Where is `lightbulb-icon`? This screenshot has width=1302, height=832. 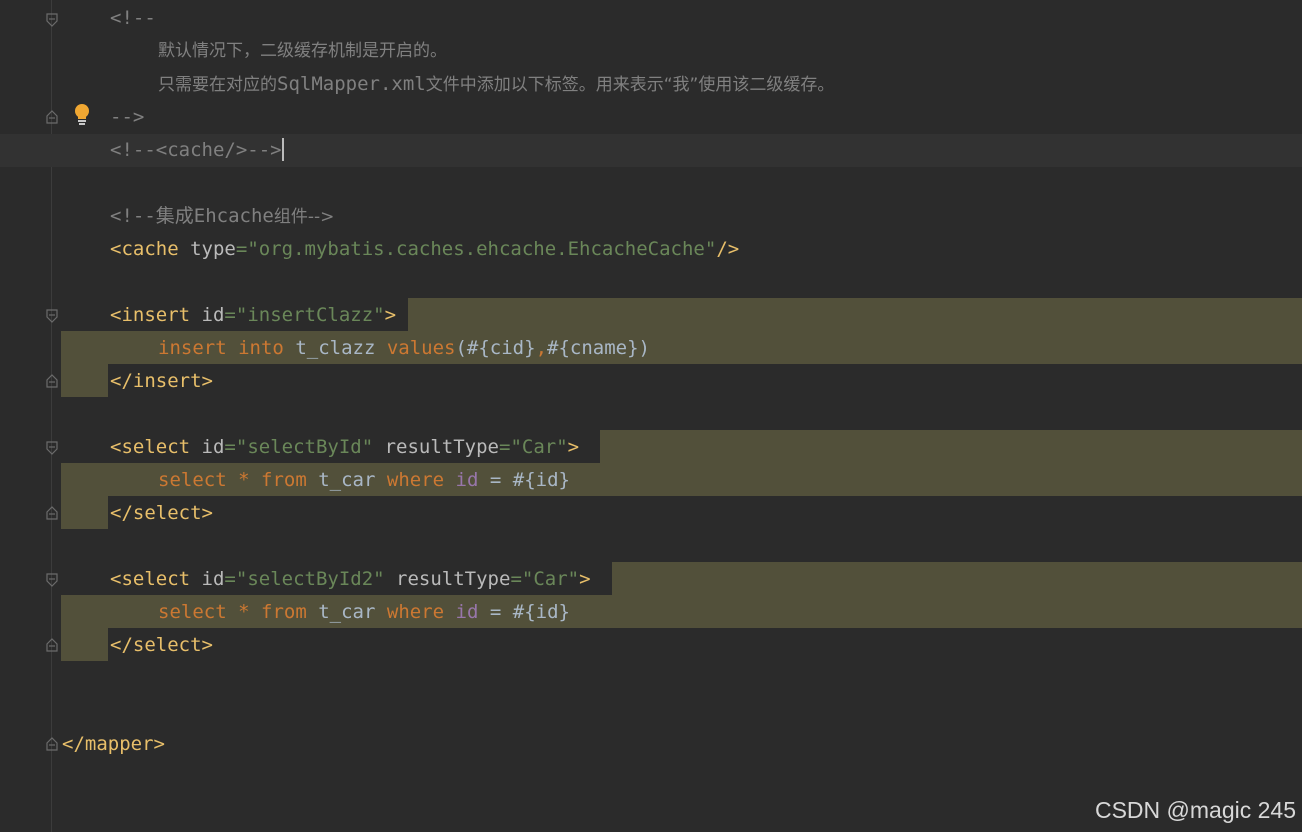 lightbulb-icon is located at coordinates (82, 114).